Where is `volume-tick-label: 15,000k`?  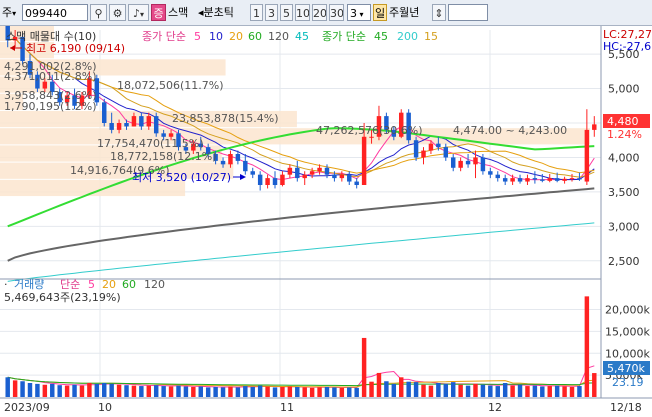
volume-tick-label: 15,000k is located at coordinates (627, 331).